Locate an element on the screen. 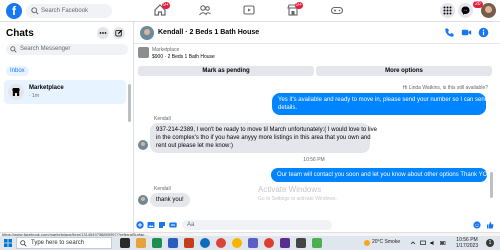 The image size is (500, 250). app-icon-green is located at coordinates (317, 243).